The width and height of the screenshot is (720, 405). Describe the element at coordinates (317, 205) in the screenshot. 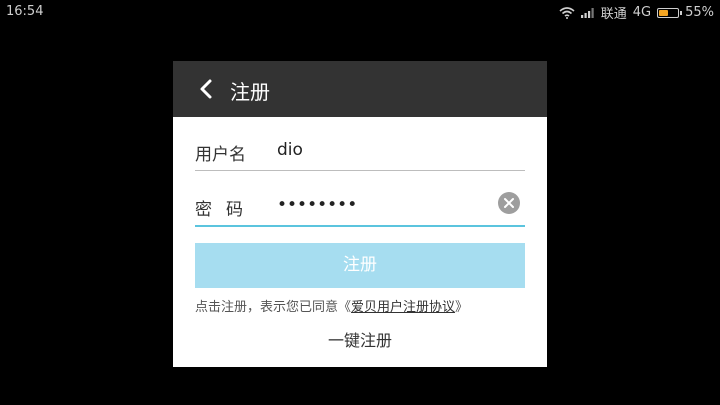

I see `password-value: ••••••••` at that location.